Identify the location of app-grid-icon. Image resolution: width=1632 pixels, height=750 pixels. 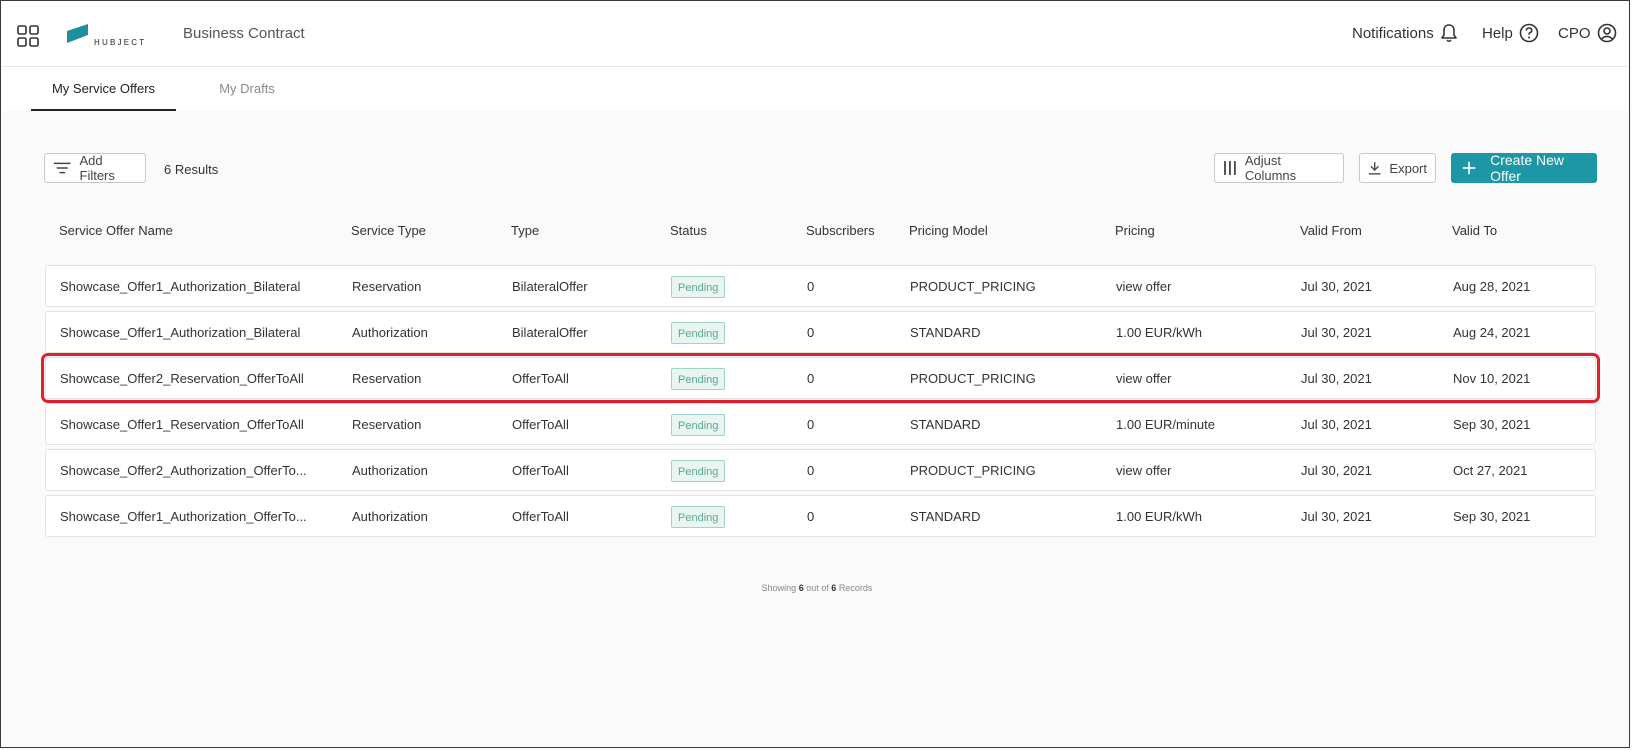
(28, 36).